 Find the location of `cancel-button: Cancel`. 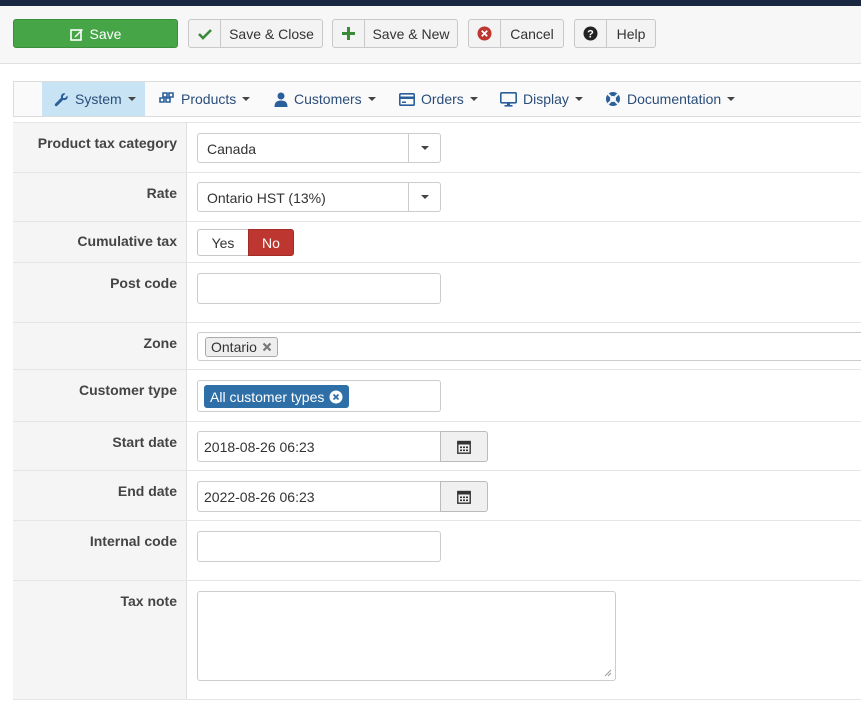

cancel-button: Cancel is located at coordinates (516, 33).